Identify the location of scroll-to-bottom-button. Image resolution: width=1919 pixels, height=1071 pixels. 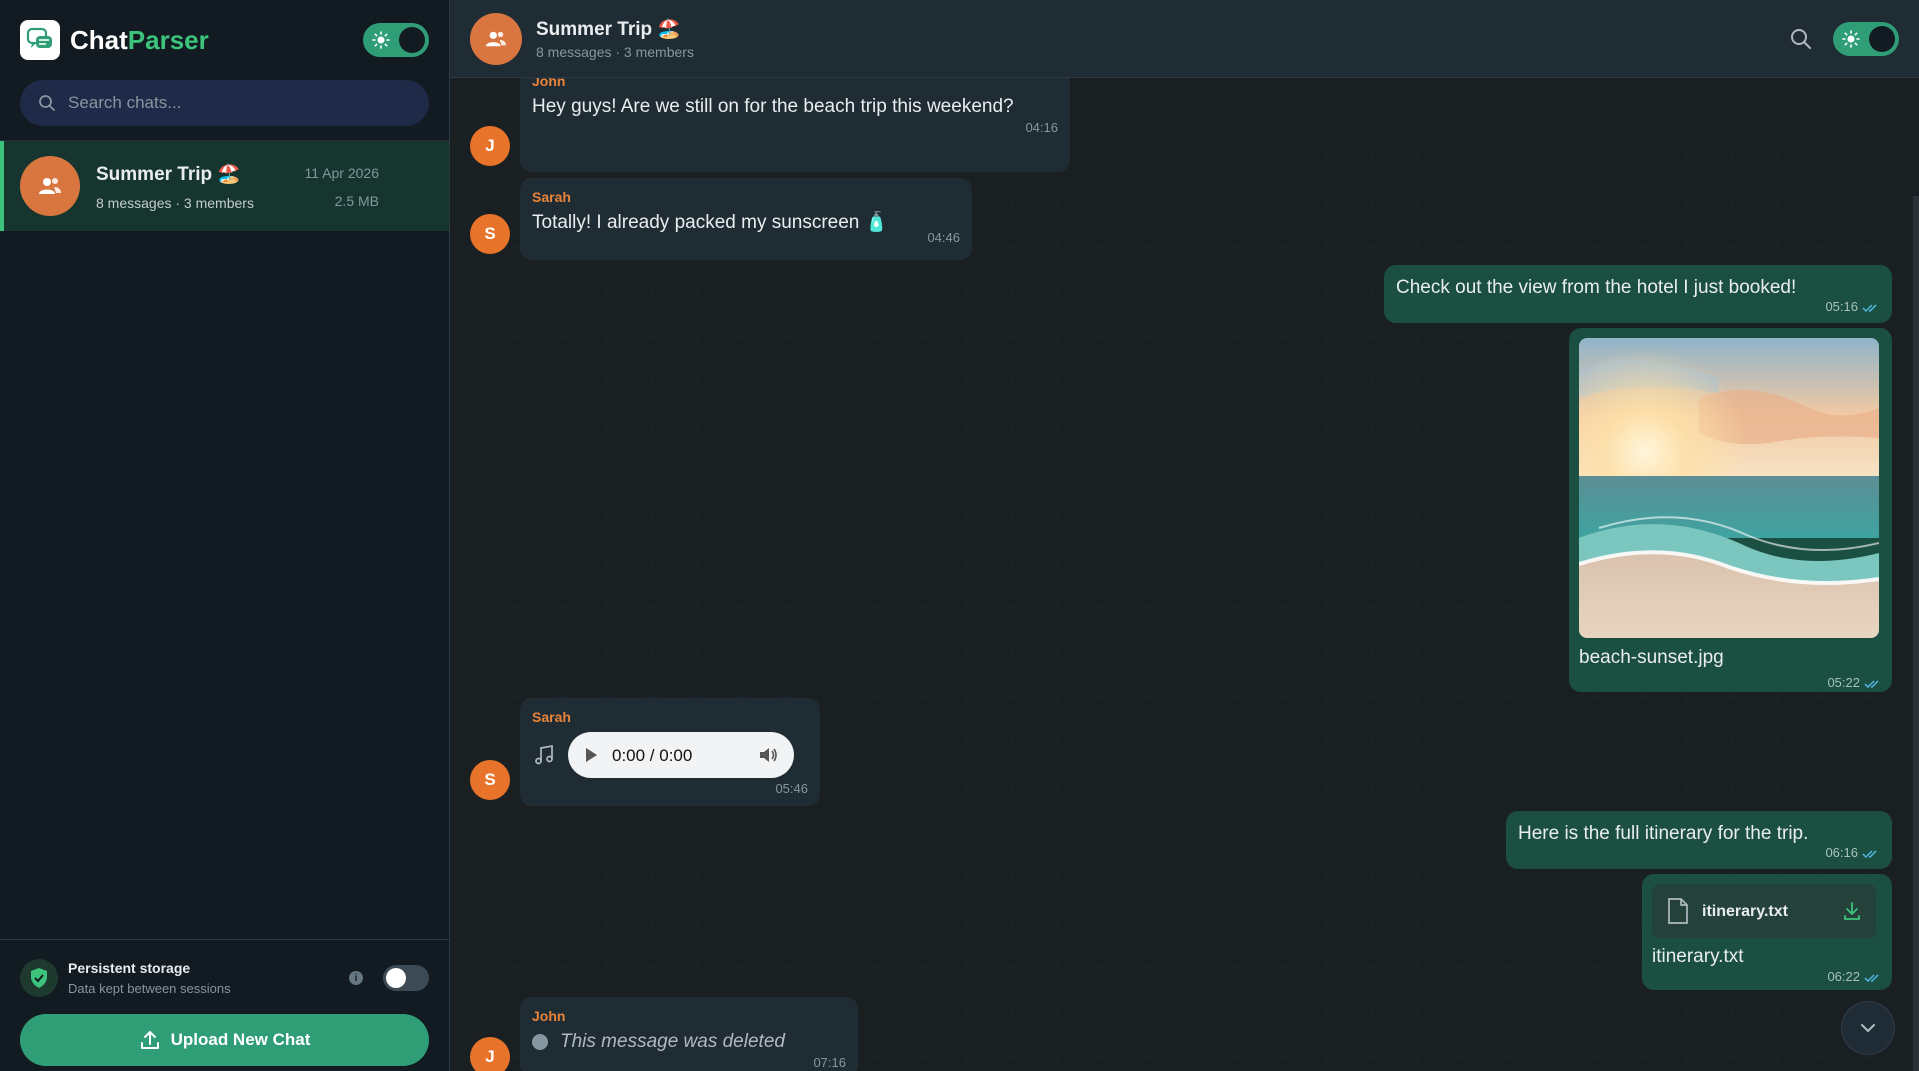
(1868, 1028).